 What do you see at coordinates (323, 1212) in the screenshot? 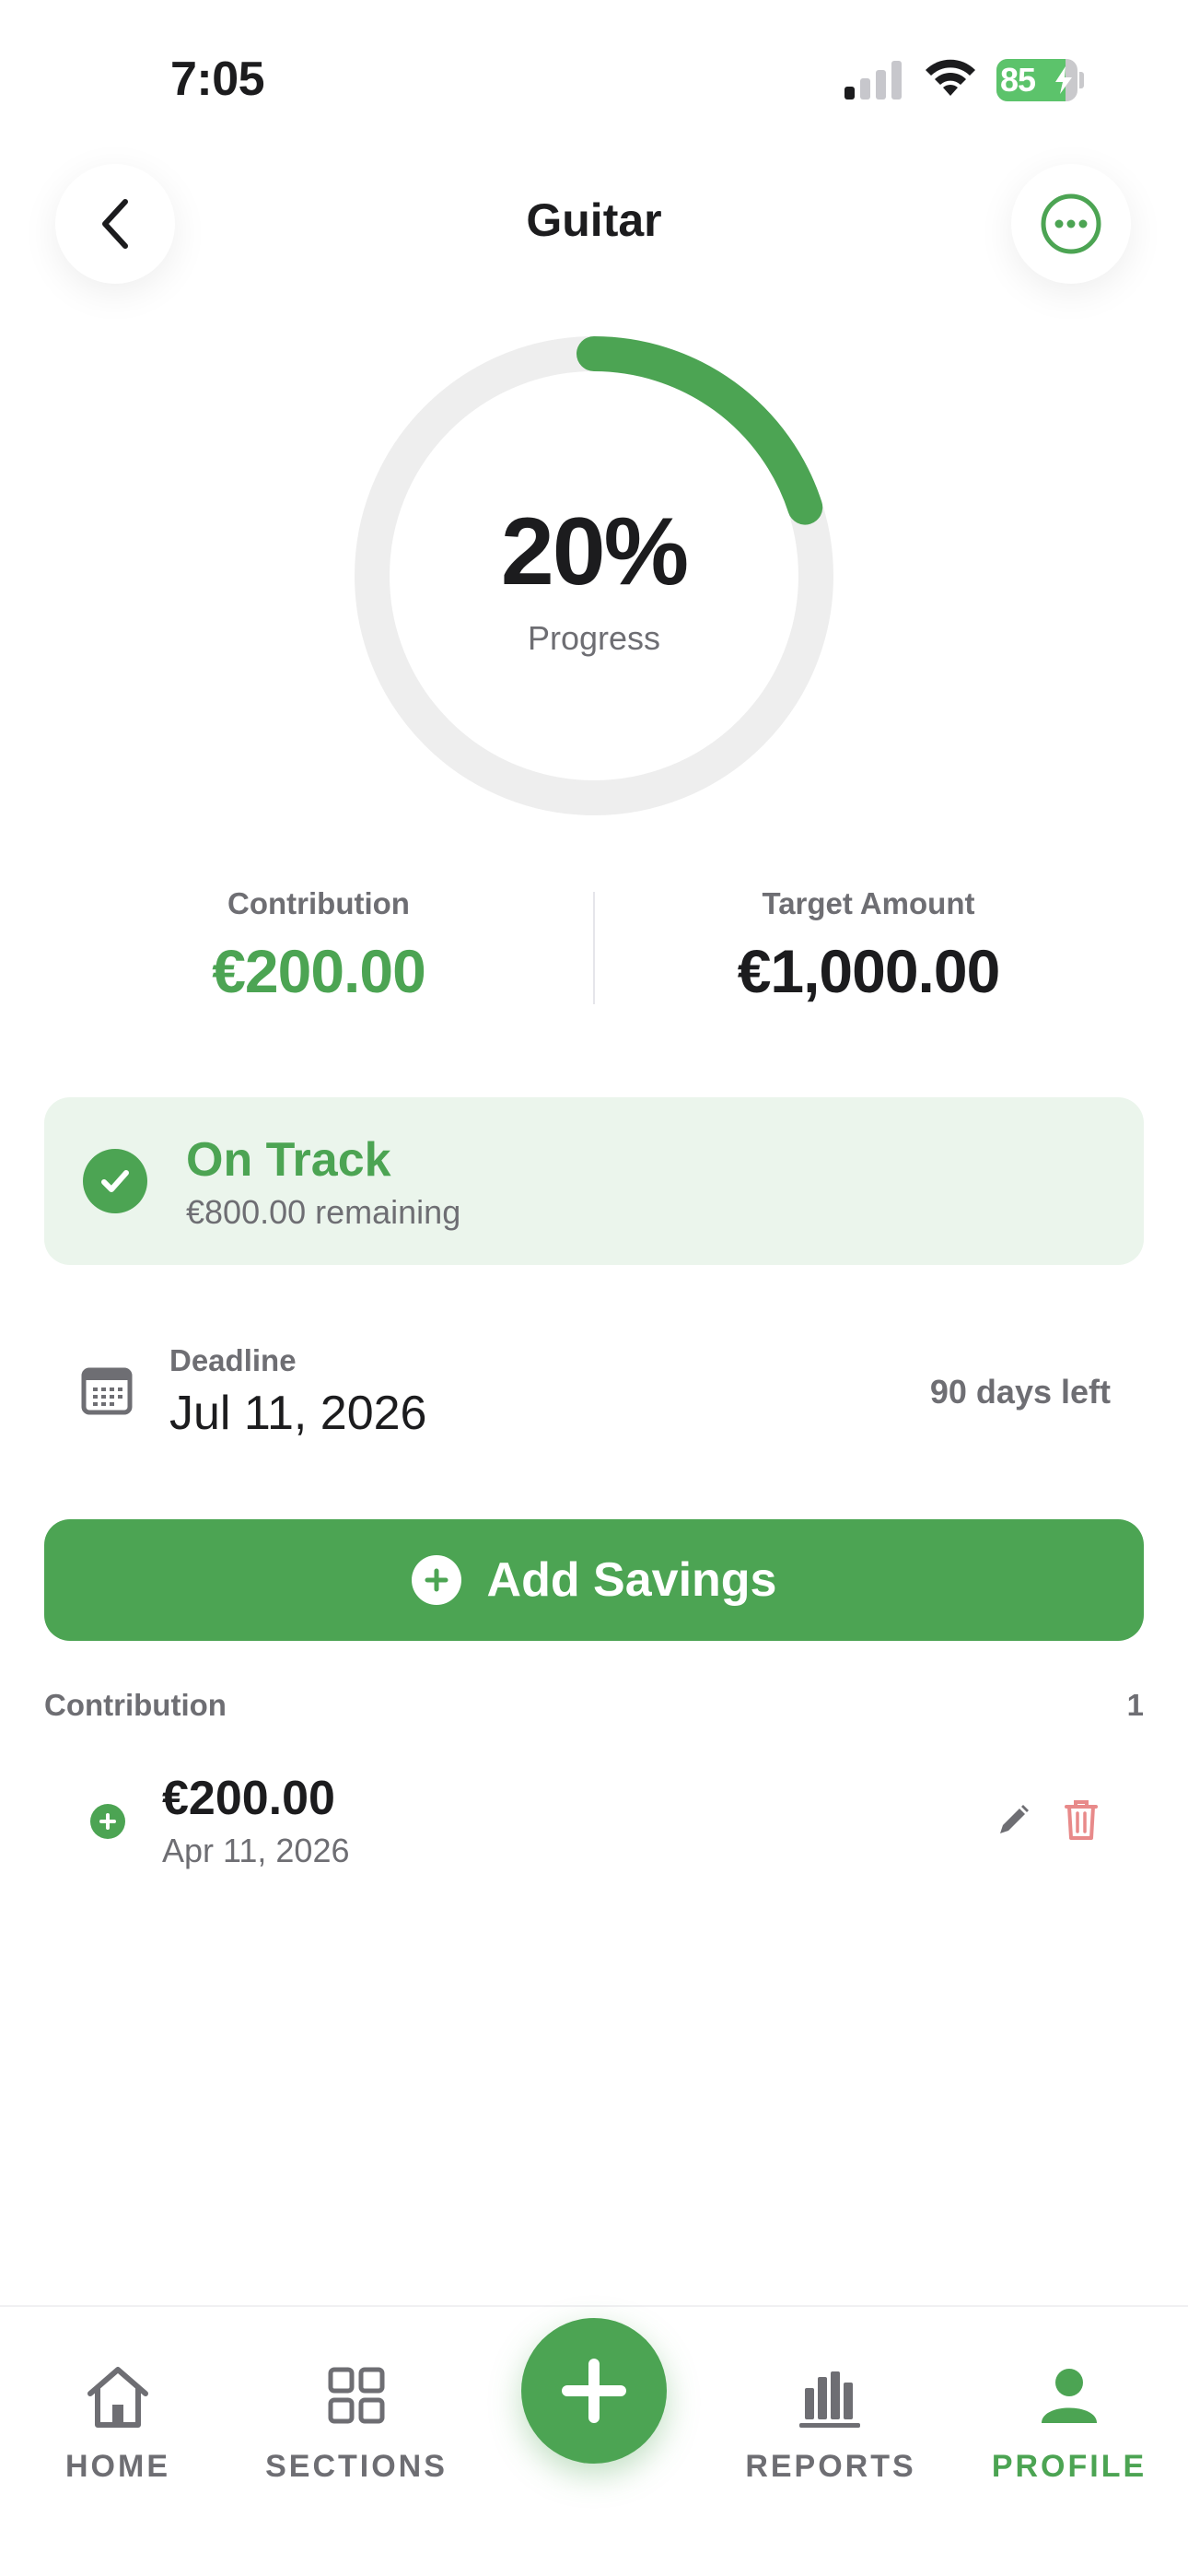
I see `status-remaining: €800.00 remaining` at bounding box center [323, 1212].